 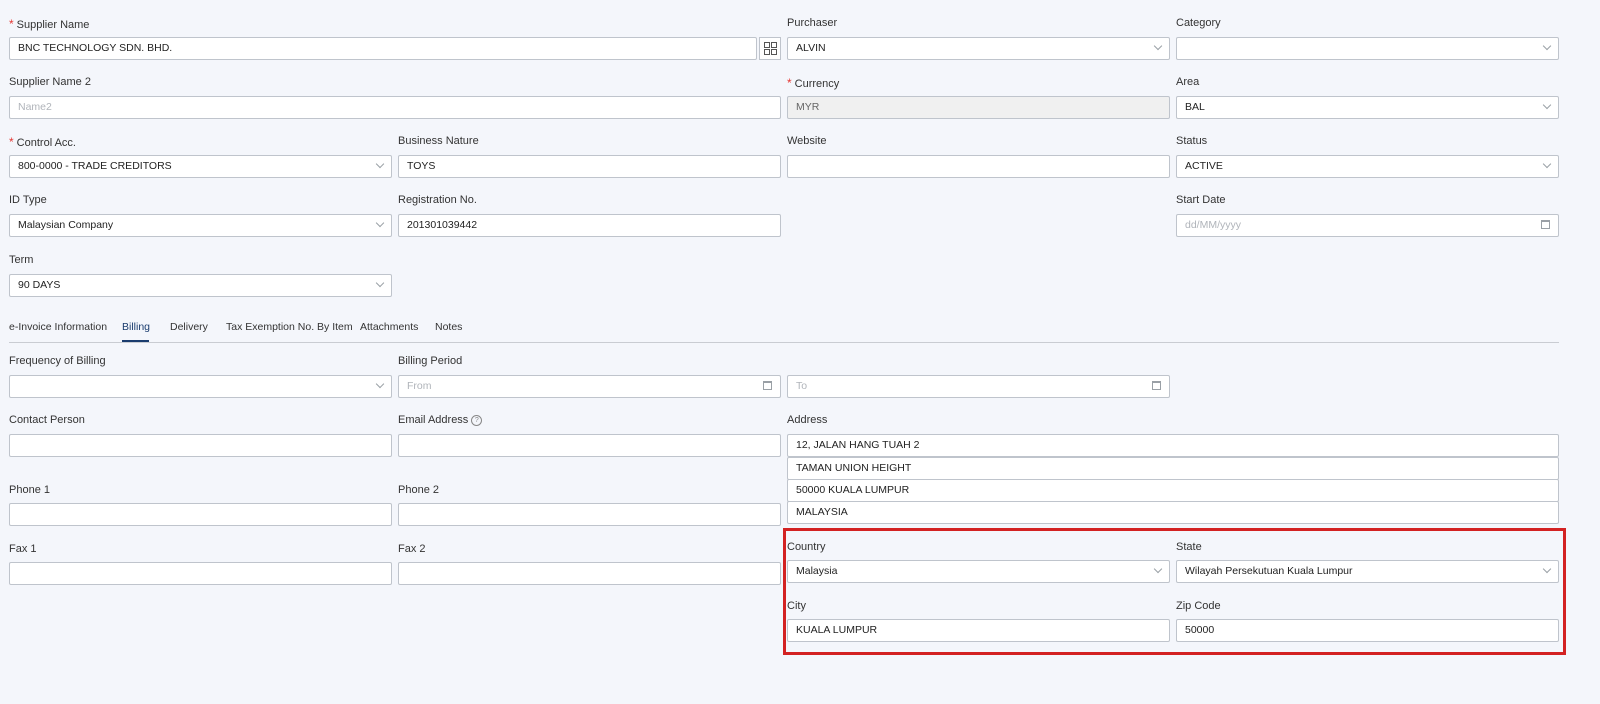 I want to click on supplier-name-field: BNC TECHNOLOGY SDN. BHD., so click(x=383, y=48).